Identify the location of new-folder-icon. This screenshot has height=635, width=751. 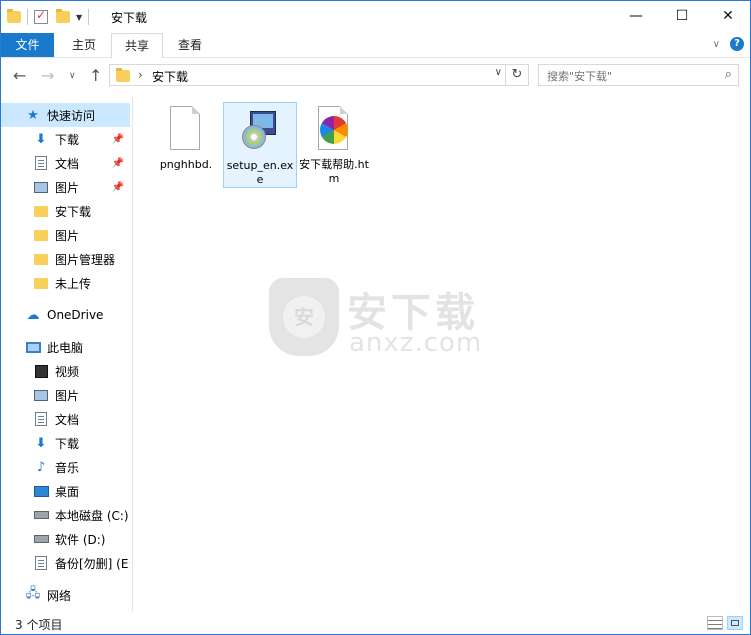
(63, 16).